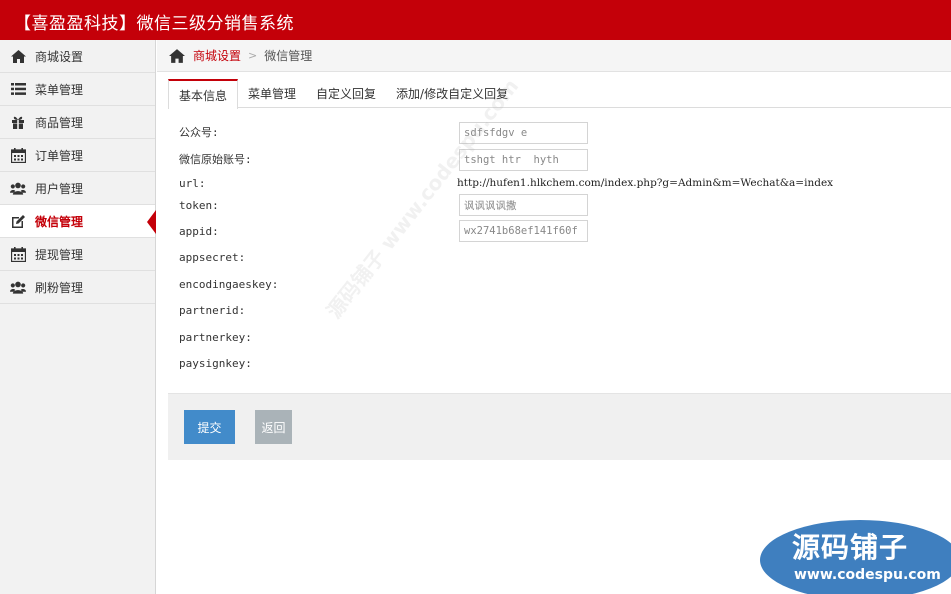 The height and width of the screenshot is (594, 951). Describe the element at coordinates (475, 20) in the screenshot. I see `top-header-bar: 【喜盈盈科技】微信三级分销售系统` at that location.